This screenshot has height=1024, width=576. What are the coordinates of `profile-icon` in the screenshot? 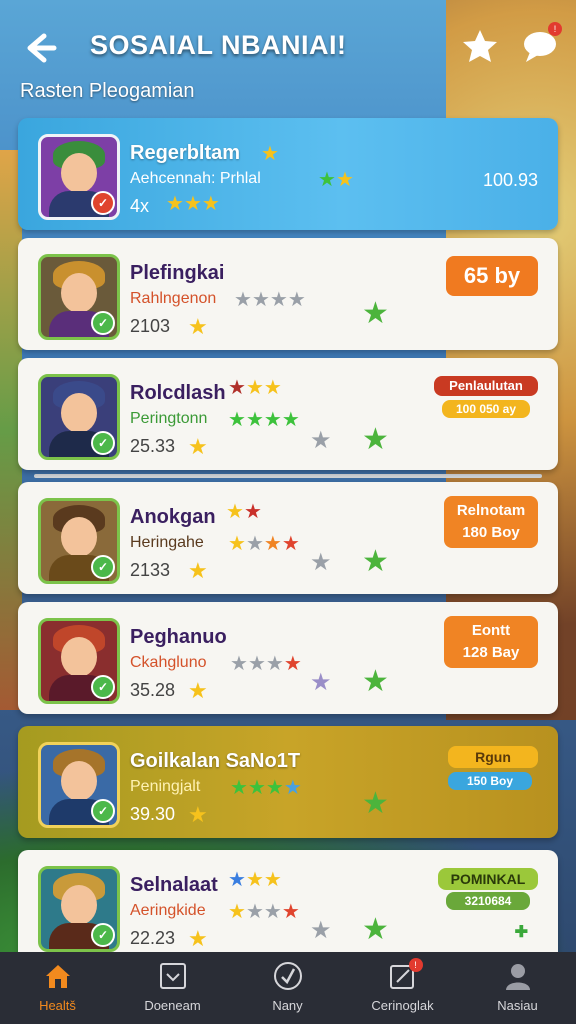 It's located at (518, 976).